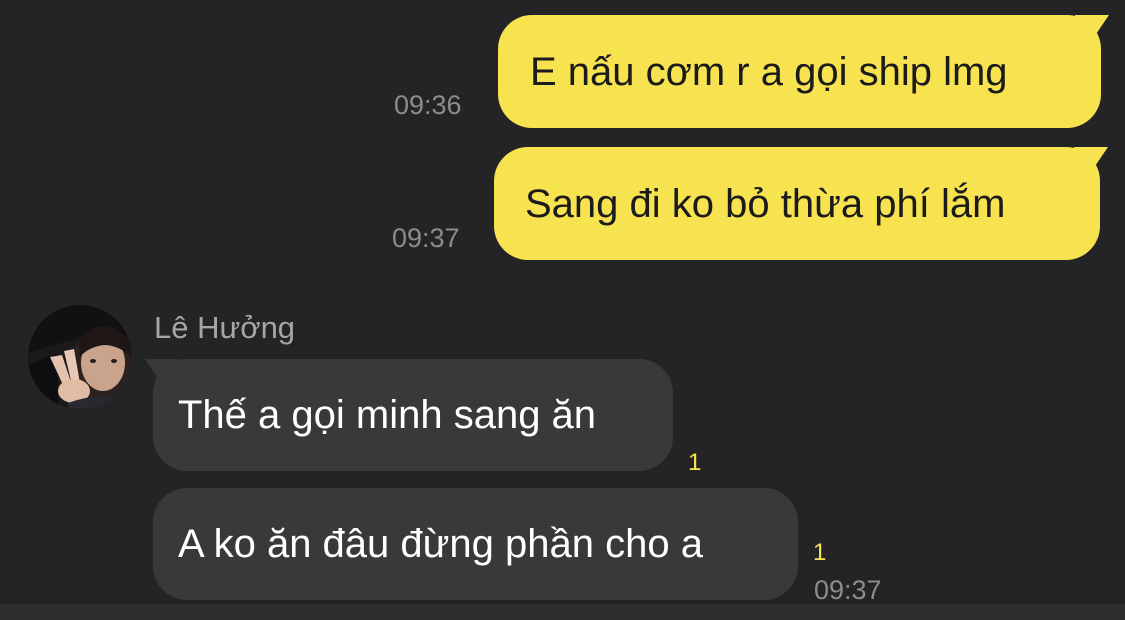 The width and height of the screenshot is (1125, 620). I want to click on outgoing-message-bubble: Sang đi ko bỏ thừa phí lắm, so click(801, 203).